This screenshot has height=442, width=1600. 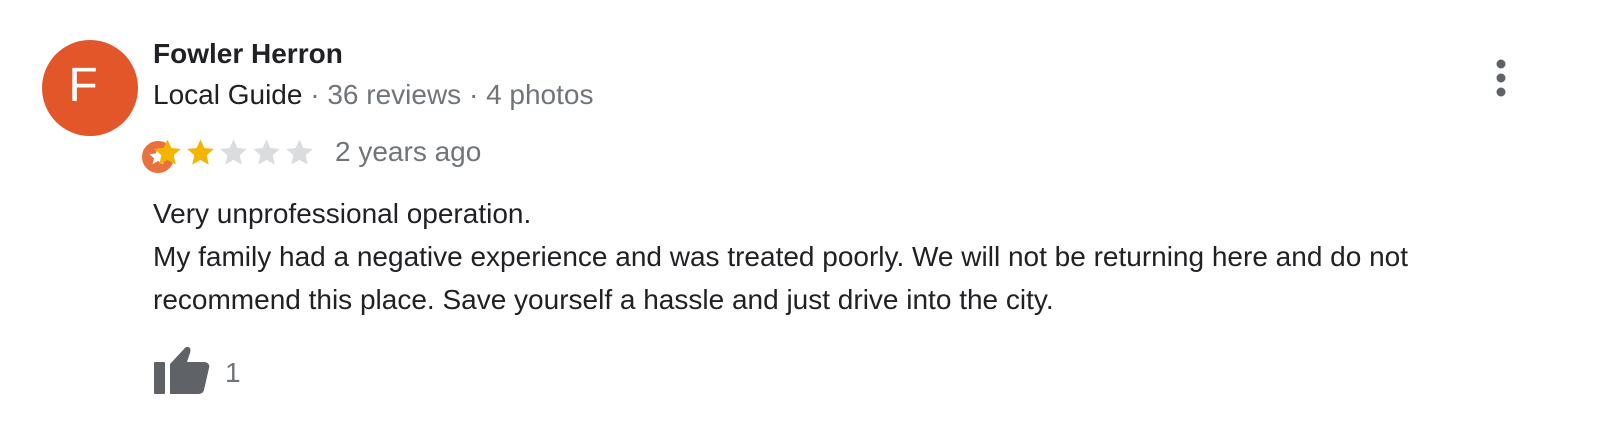 I want to click on like-count: 1, so click(x=233, y=372).